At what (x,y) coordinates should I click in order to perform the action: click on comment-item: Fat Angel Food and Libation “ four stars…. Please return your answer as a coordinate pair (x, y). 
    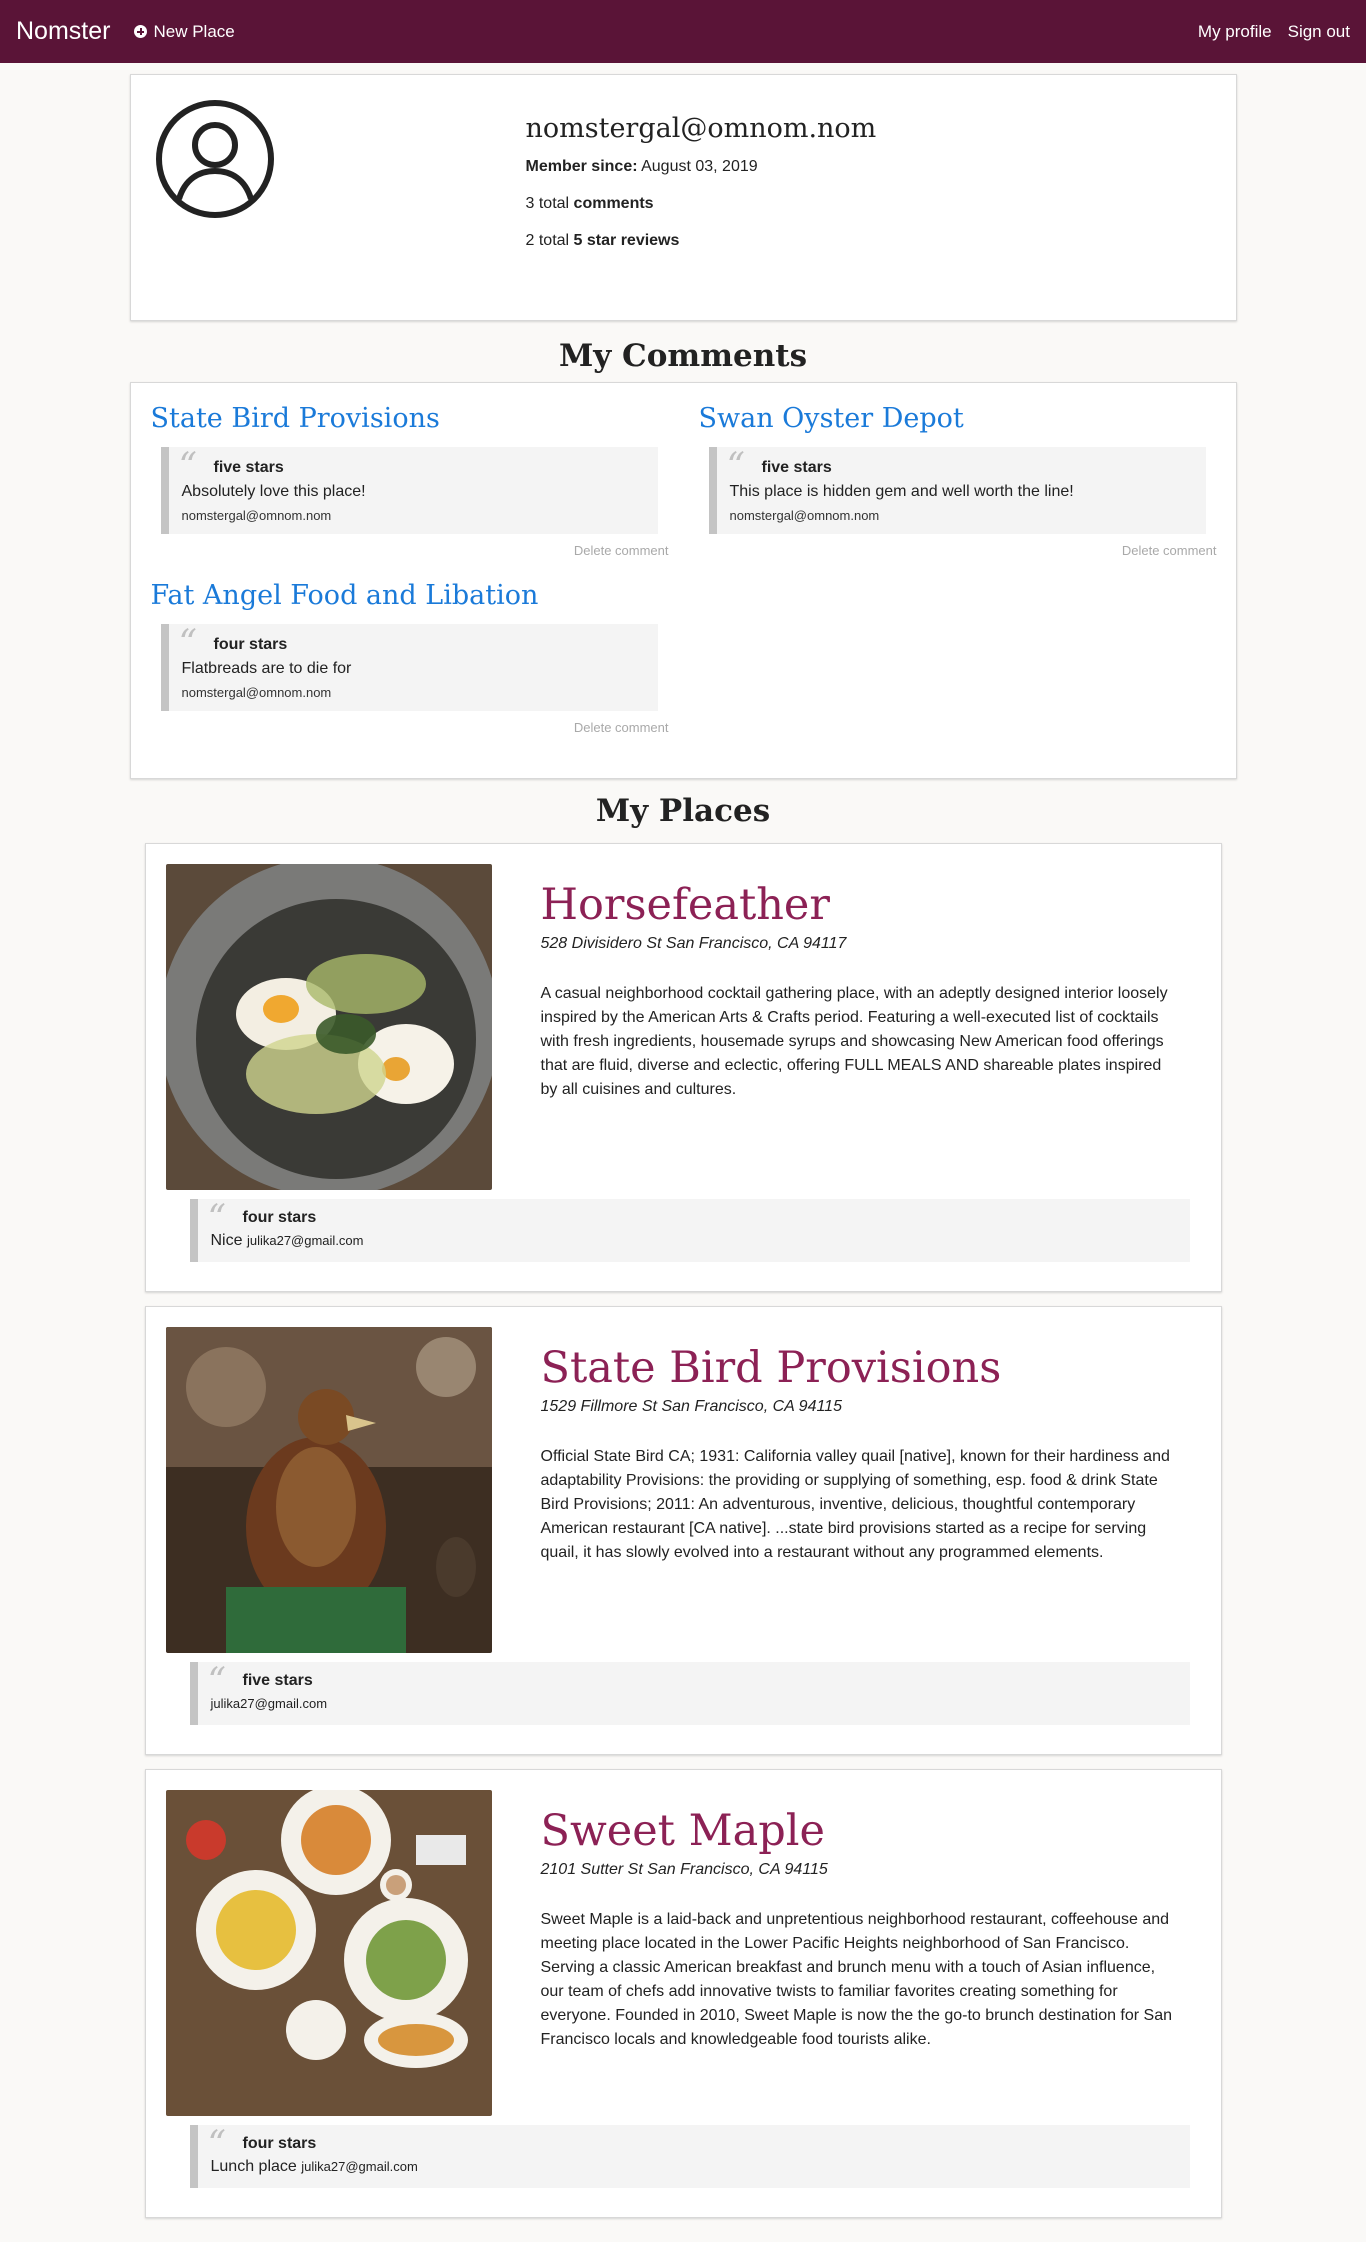
    Looking at the image, I should click on (411, 657).